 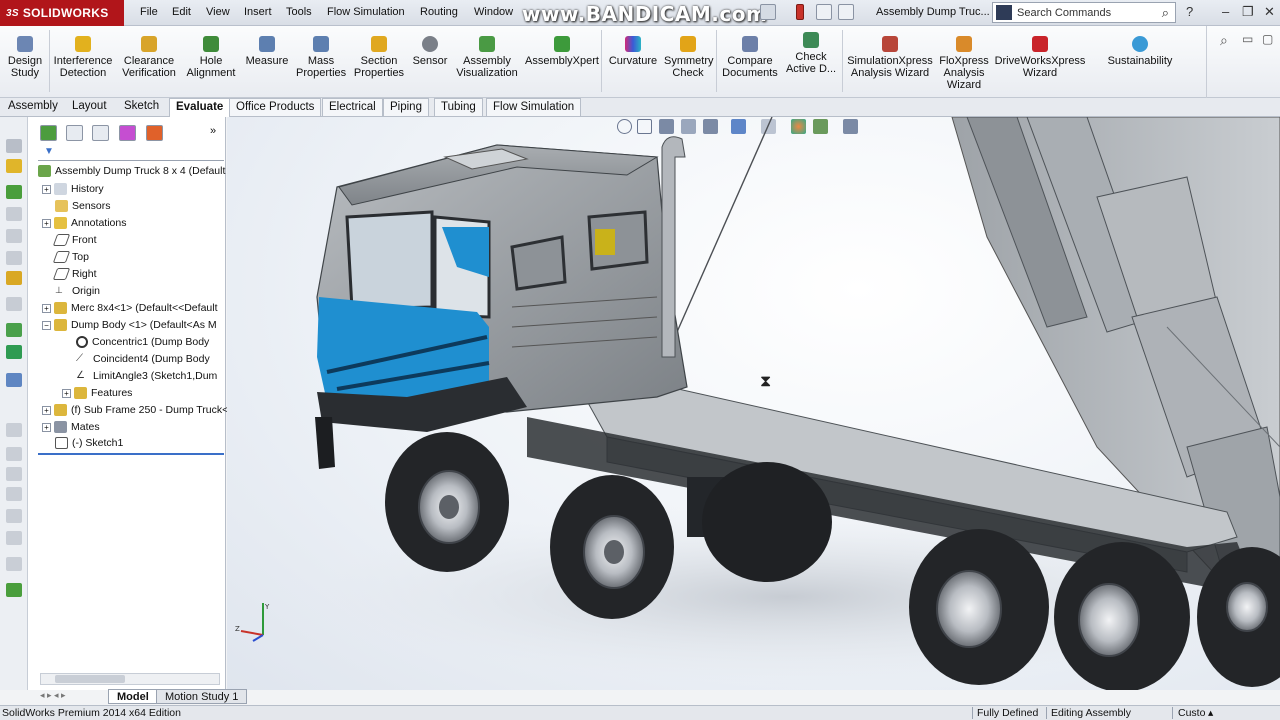 What do you see at coordinates (767, 522) in the screenshot?
I see `spare-wheel` at bounding box center [767, 522].